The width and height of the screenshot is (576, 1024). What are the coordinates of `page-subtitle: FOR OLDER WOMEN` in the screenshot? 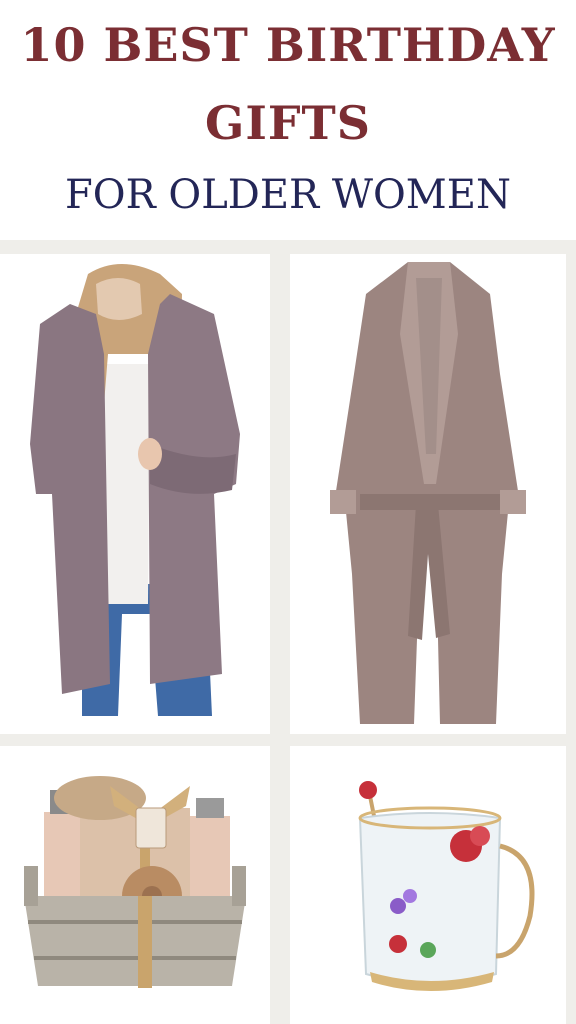 It's located at (288, 195).